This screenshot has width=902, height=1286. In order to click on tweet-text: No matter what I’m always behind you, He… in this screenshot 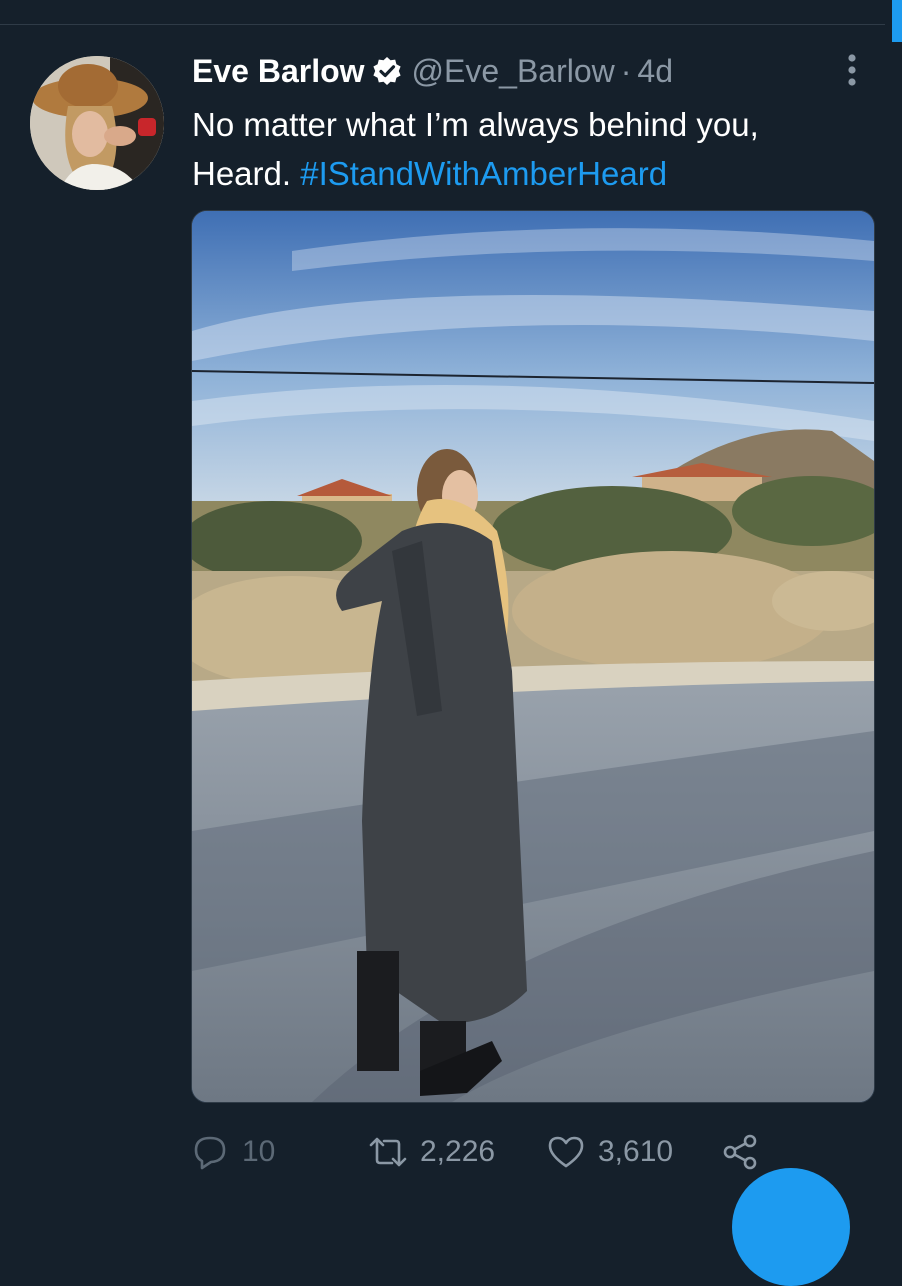, I will do `click(537, 149)`.